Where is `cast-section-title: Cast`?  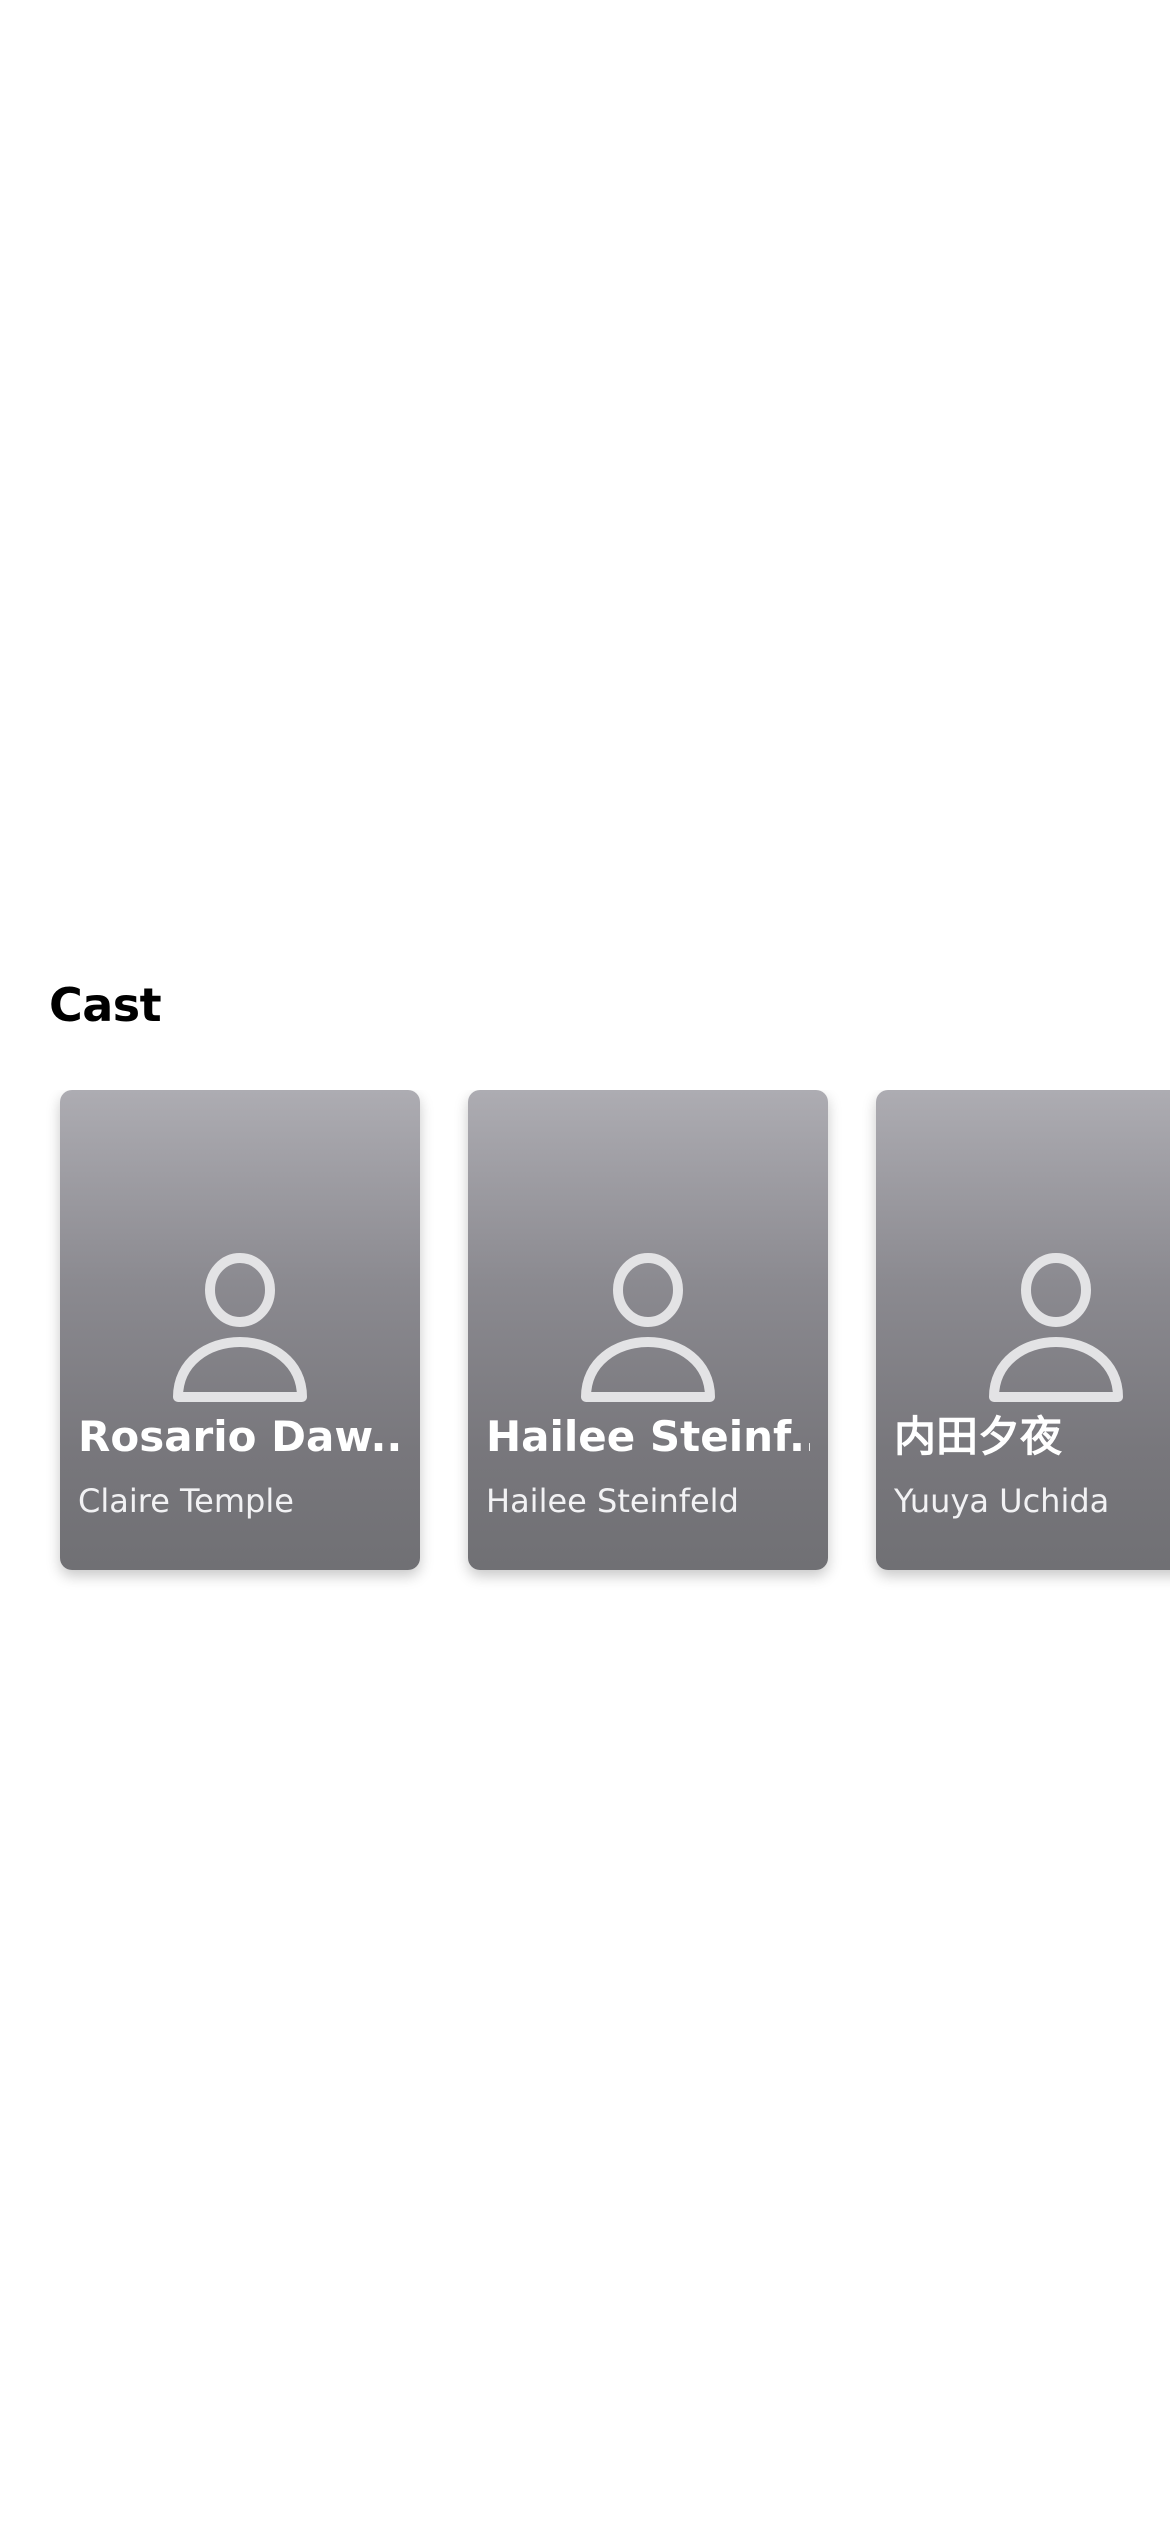 cast-section-title: Cast is located at coordinates (105, 1005).